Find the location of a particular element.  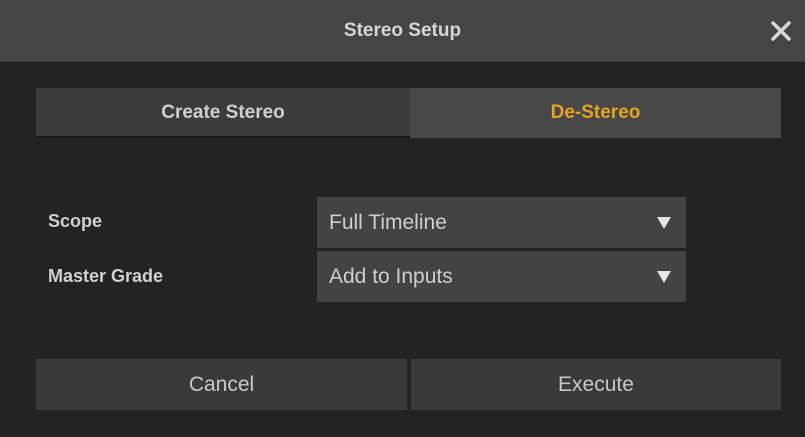

close-icon is located at coordinates (781, 31).